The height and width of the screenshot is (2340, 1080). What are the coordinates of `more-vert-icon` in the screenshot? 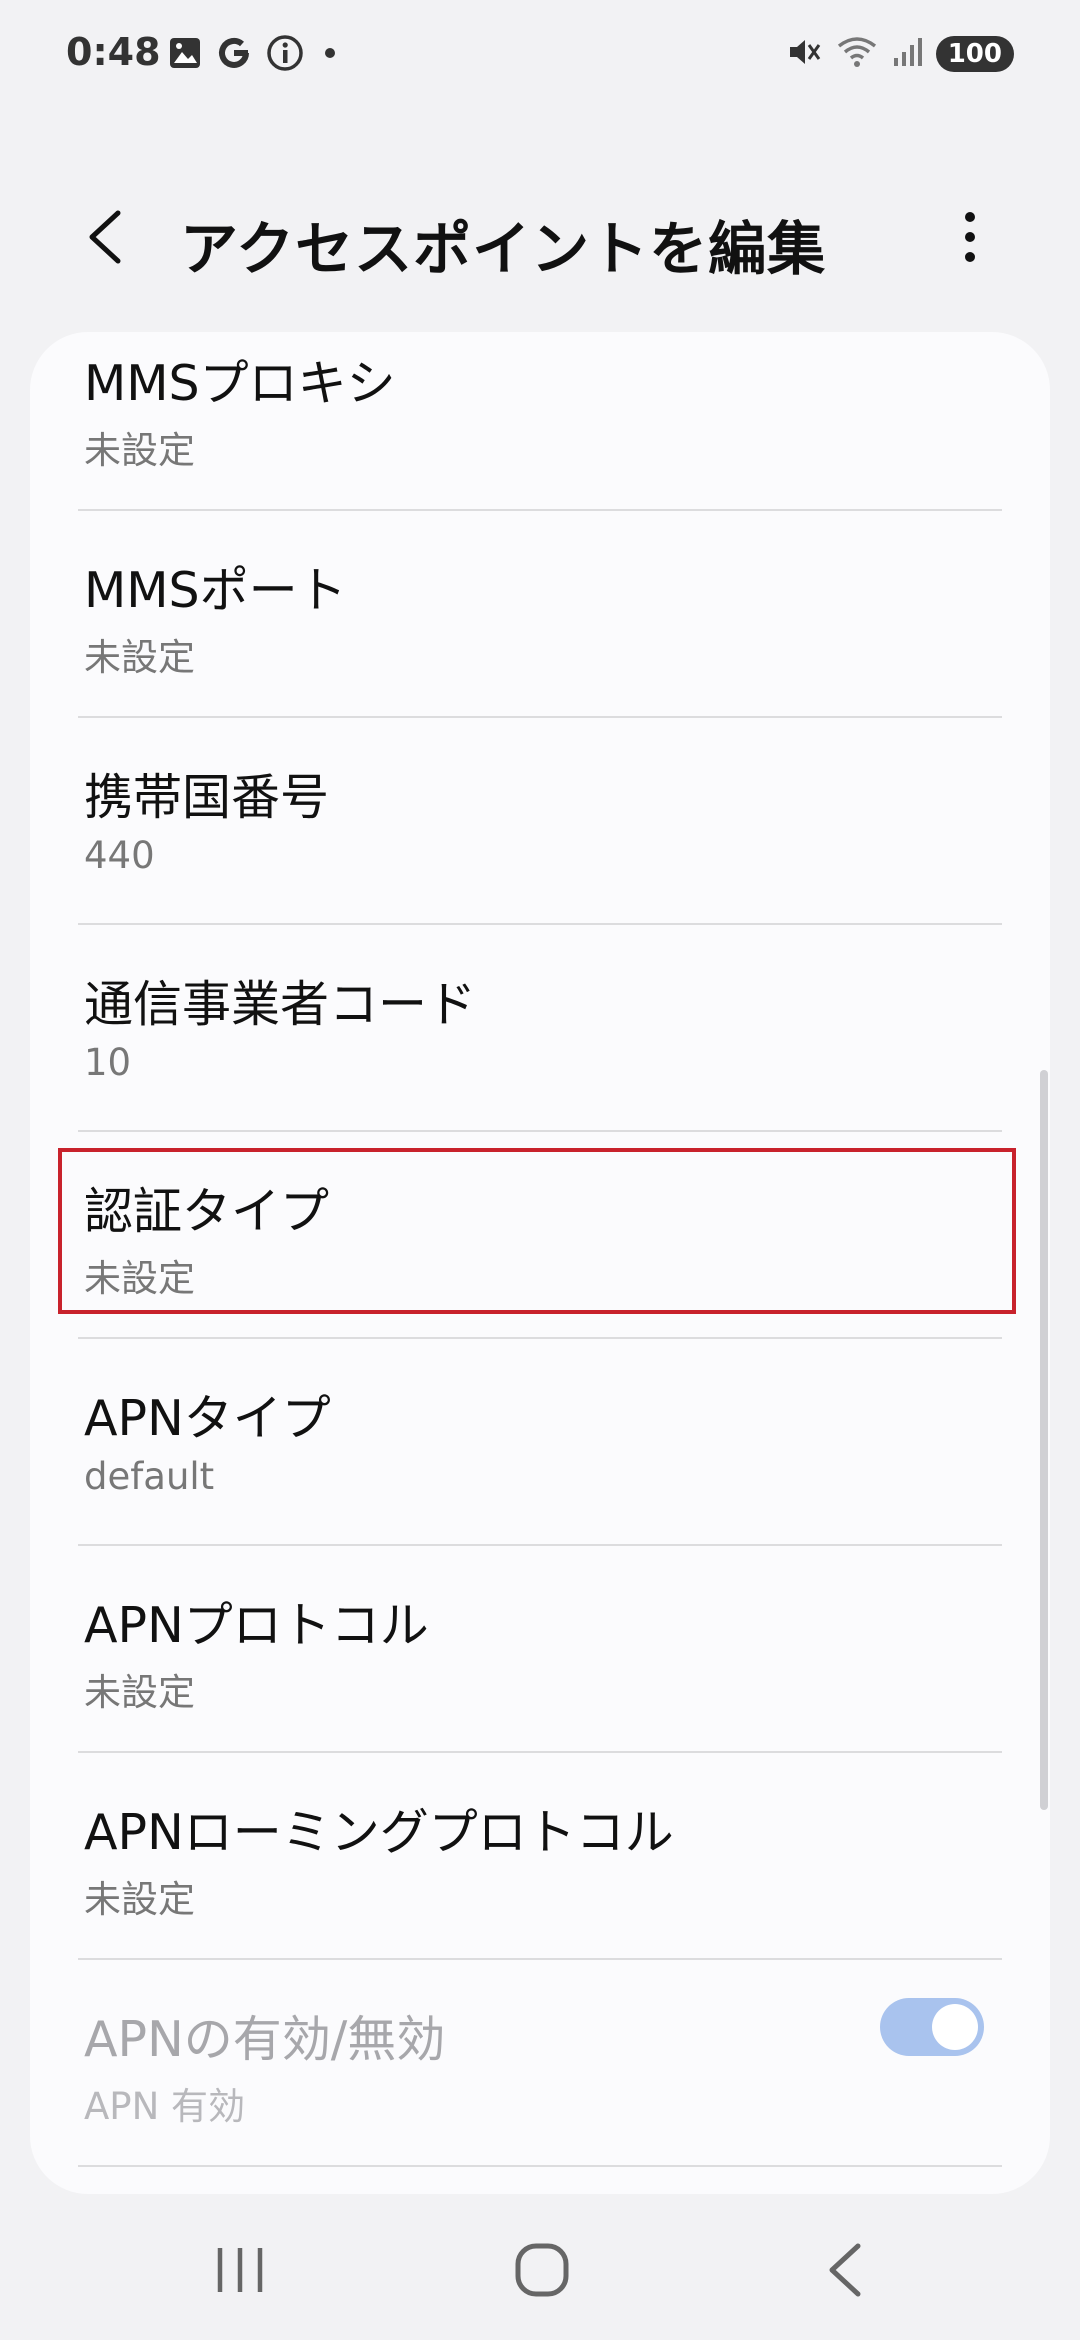 It's located at (970, 237).